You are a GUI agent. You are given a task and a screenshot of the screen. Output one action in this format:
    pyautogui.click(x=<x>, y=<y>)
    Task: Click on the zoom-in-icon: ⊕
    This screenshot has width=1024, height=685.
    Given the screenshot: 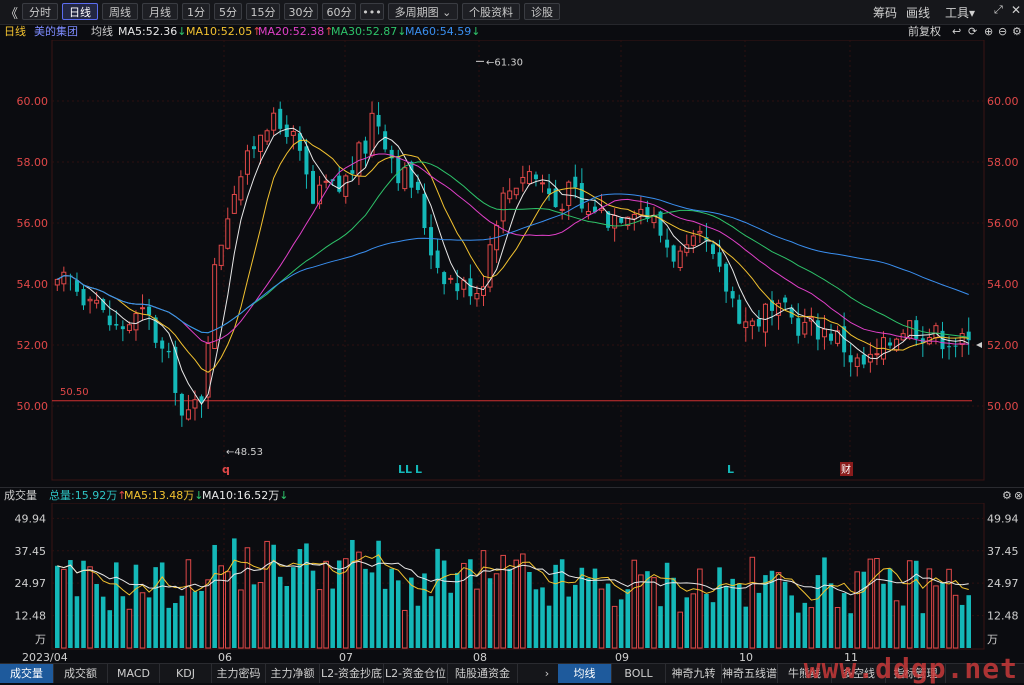 What is the action you would take?
    pyautogui.click(x=988, y=32)
    